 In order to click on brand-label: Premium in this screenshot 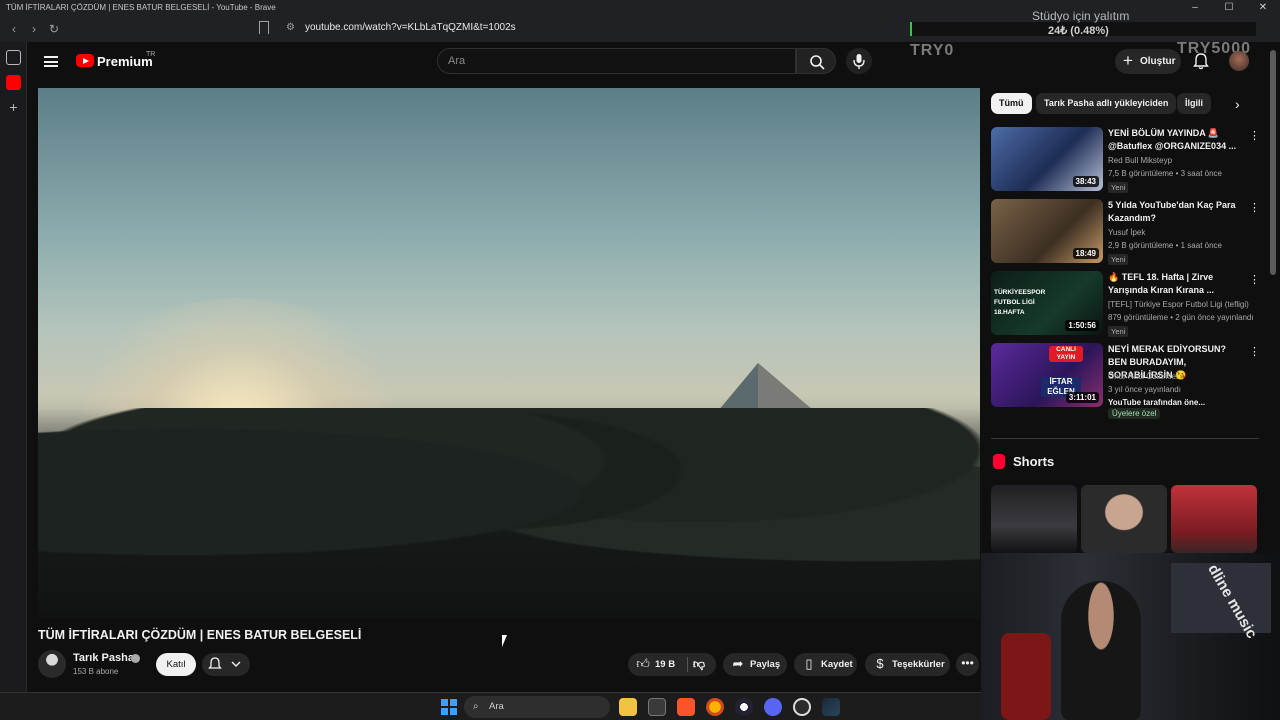, I will do `click(125, 61)`.